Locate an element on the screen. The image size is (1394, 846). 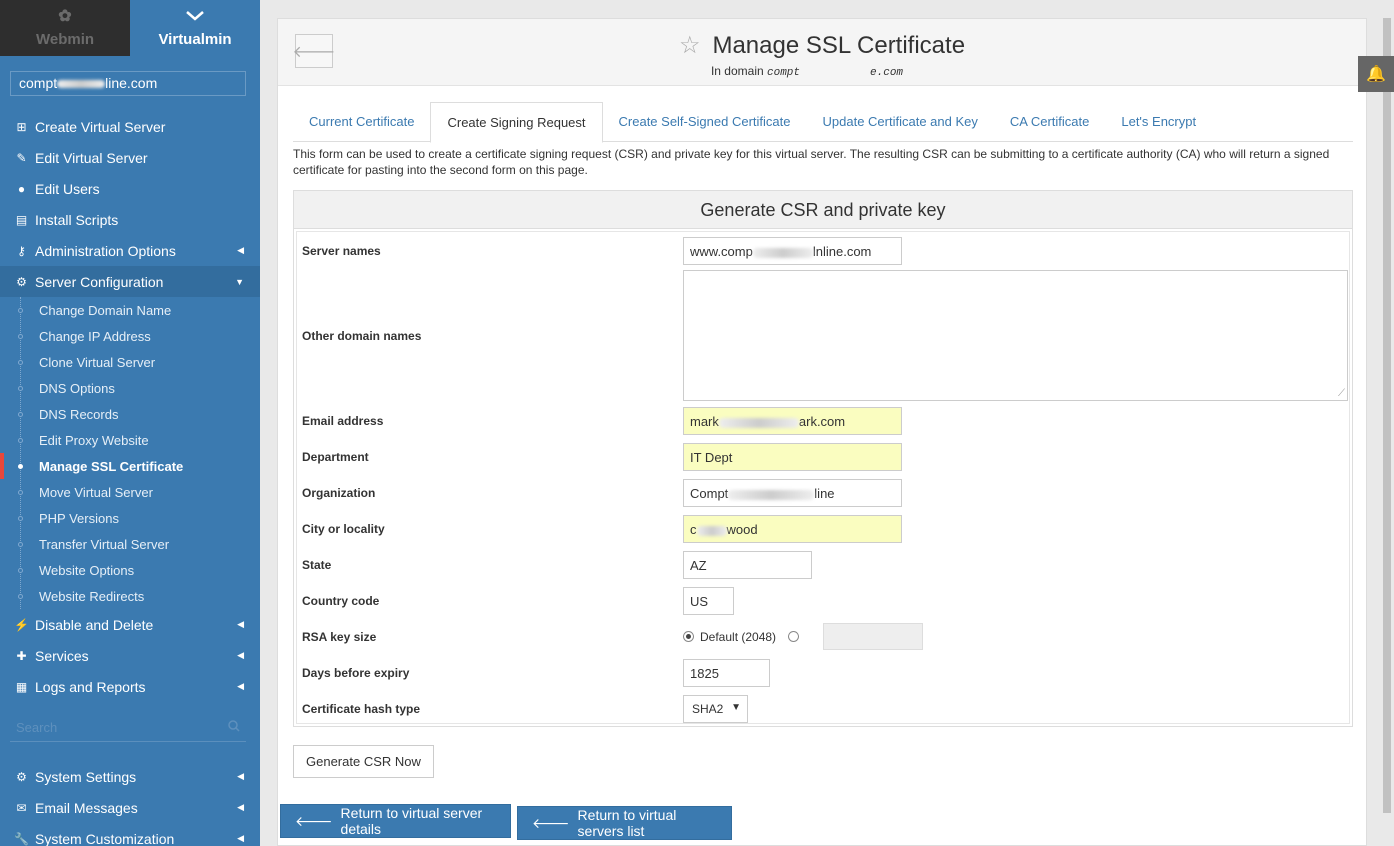
days-before-expiry-input: 1825 is located at coordinates (726, 673).